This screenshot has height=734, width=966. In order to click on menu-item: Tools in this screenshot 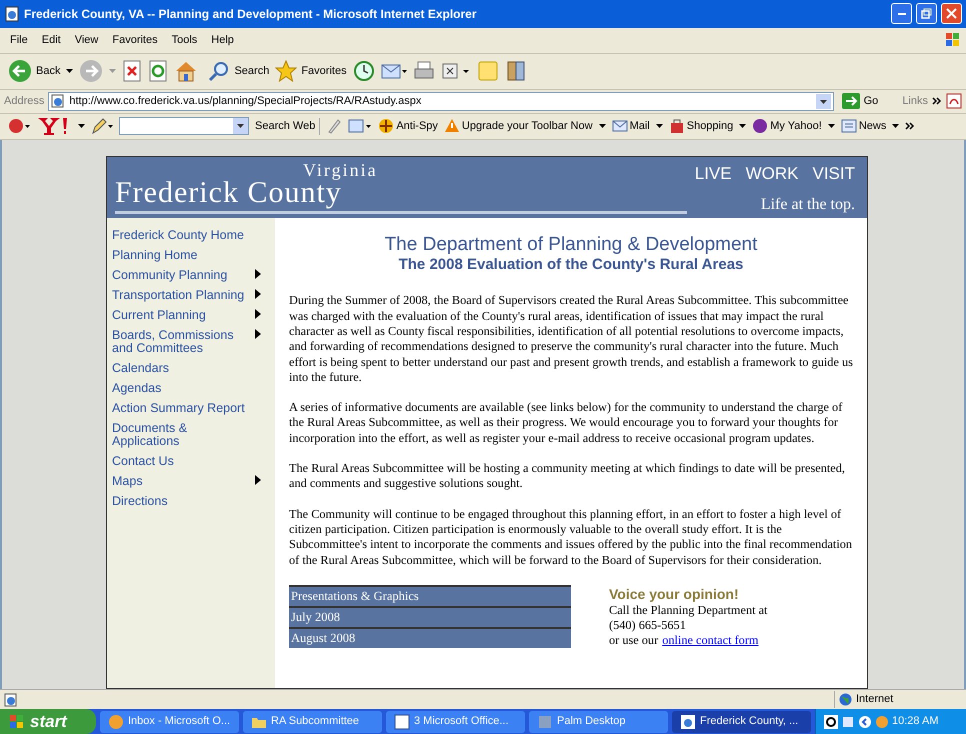, I will do `click(185, 40)`.